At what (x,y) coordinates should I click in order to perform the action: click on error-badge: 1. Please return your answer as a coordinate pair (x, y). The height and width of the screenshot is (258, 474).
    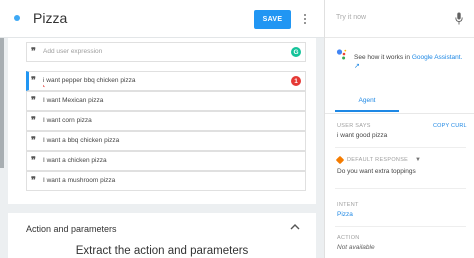
    Looking at the image, I should click on (296, 81).